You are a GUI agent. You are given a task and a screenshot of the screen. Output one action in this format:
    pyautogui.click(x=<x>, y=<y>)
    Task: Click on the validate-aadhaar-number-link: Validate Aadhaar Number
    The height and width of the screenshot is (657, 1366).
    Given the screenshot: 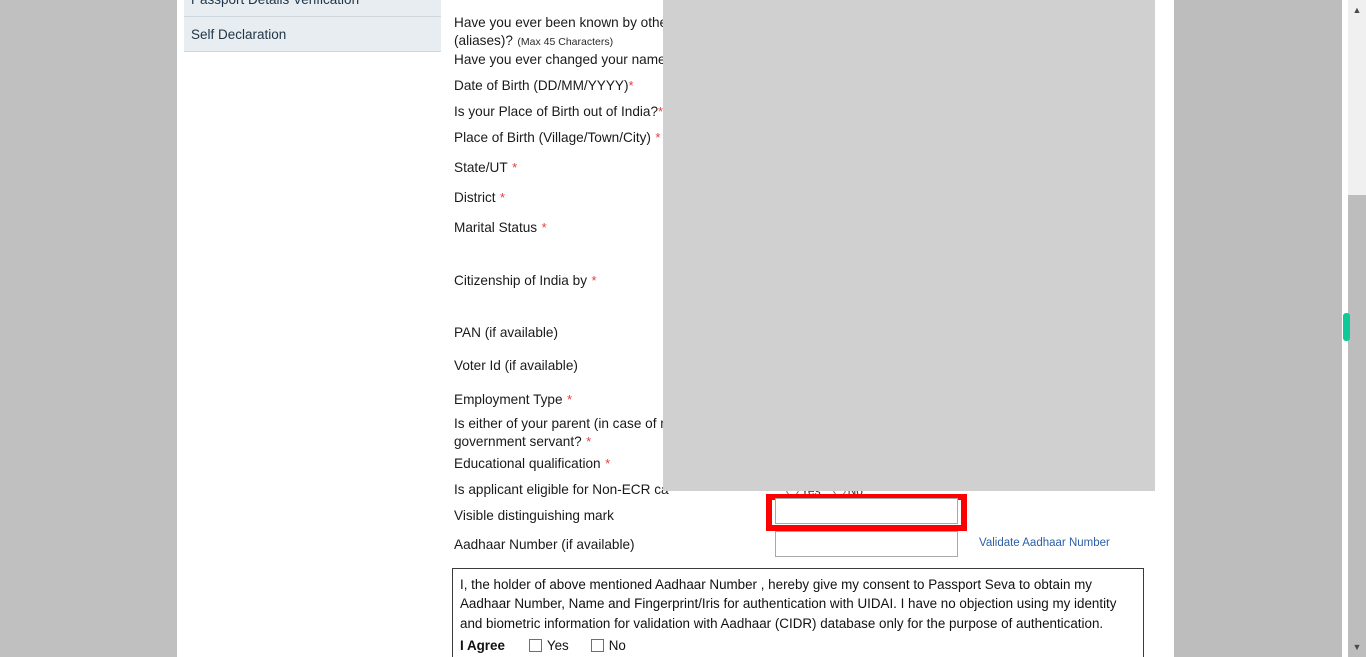 What is the action you would take?
    pyautogui.click(x=1044, y=543)
    